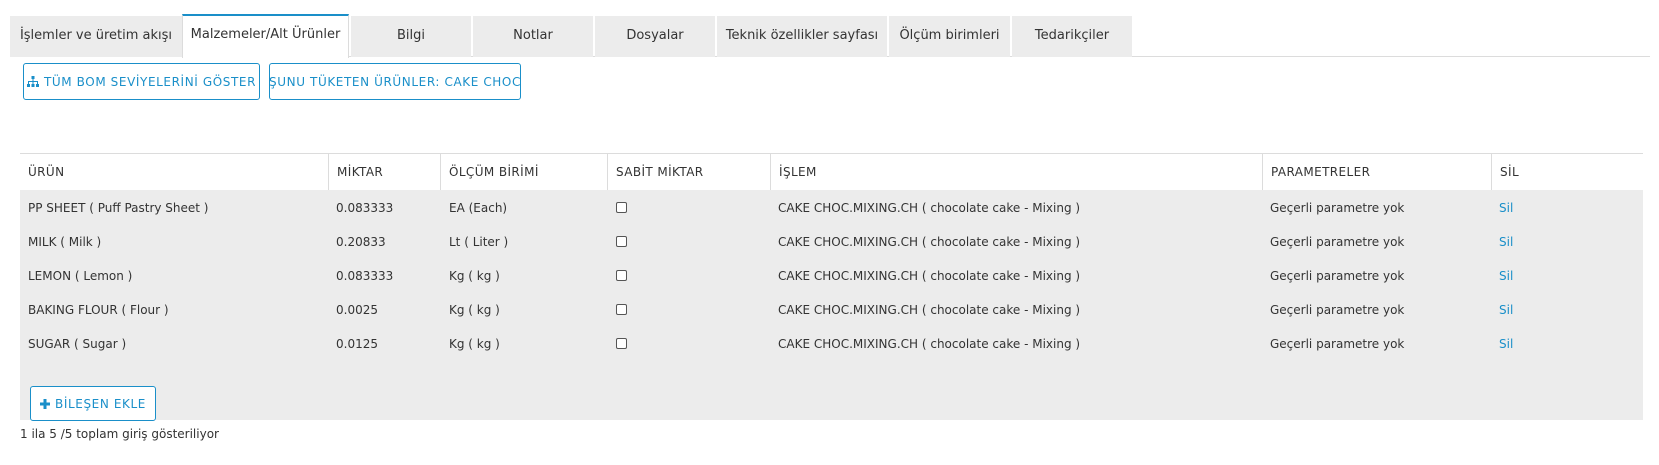 This screenshot has width=1659, height=465. Describe the element at coordinates (77, 344) in the screenshot. I see `cell-product: SUGAR ( Sugar )` at that location.